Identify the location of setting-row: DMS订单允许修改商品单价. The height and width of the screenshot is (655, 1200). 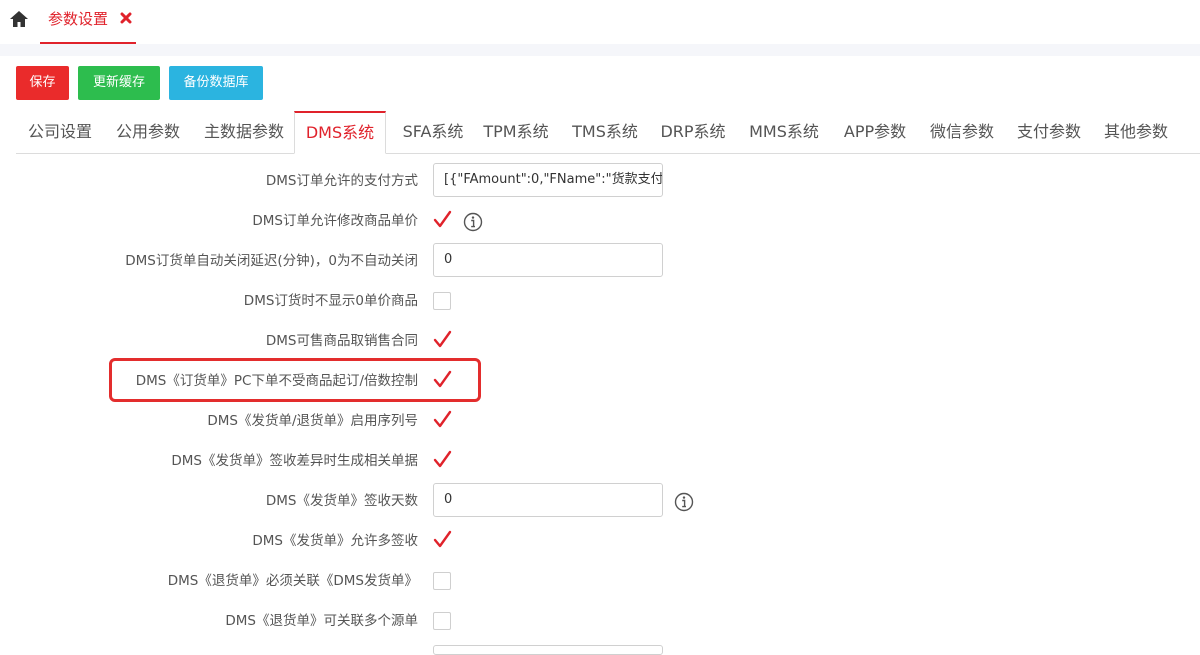
(600, 221).